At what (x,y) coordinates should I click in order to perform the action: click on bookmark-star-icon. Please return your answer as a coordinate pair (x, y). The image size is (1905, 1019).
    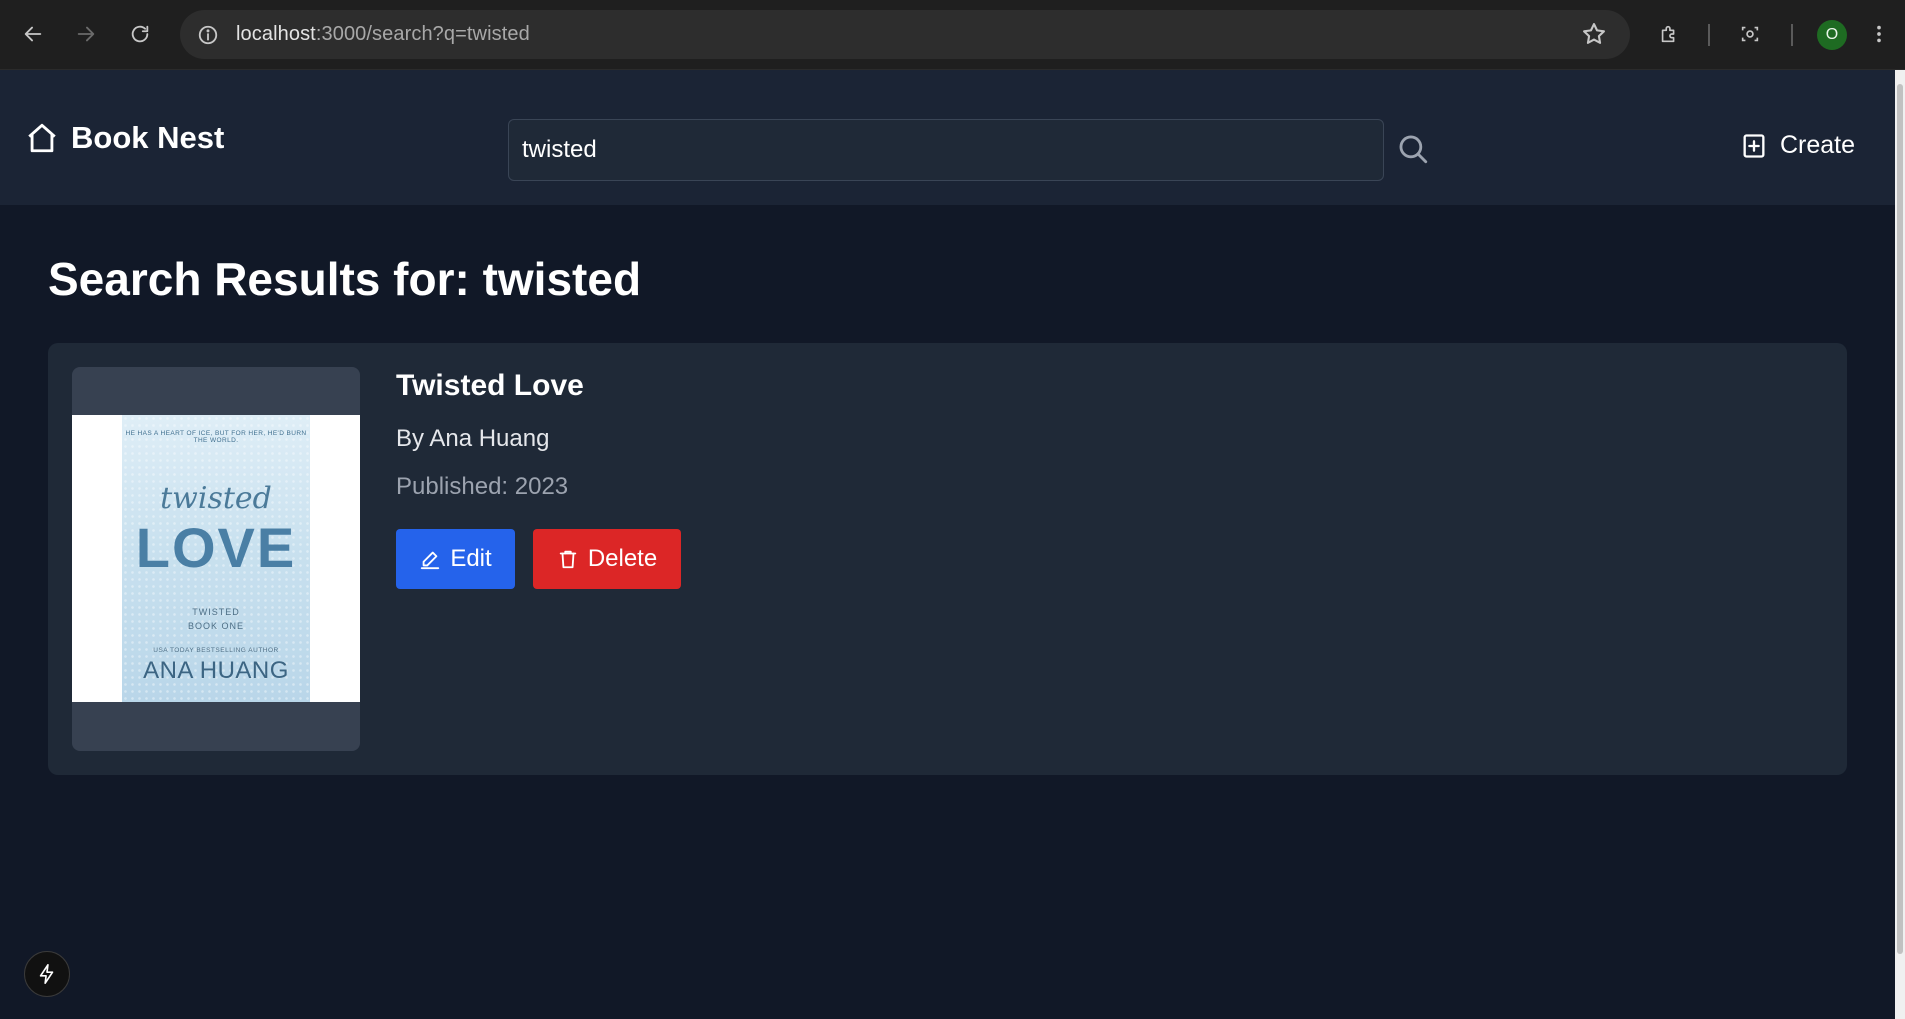
    Looking at the image, I should click on (1594, 34).